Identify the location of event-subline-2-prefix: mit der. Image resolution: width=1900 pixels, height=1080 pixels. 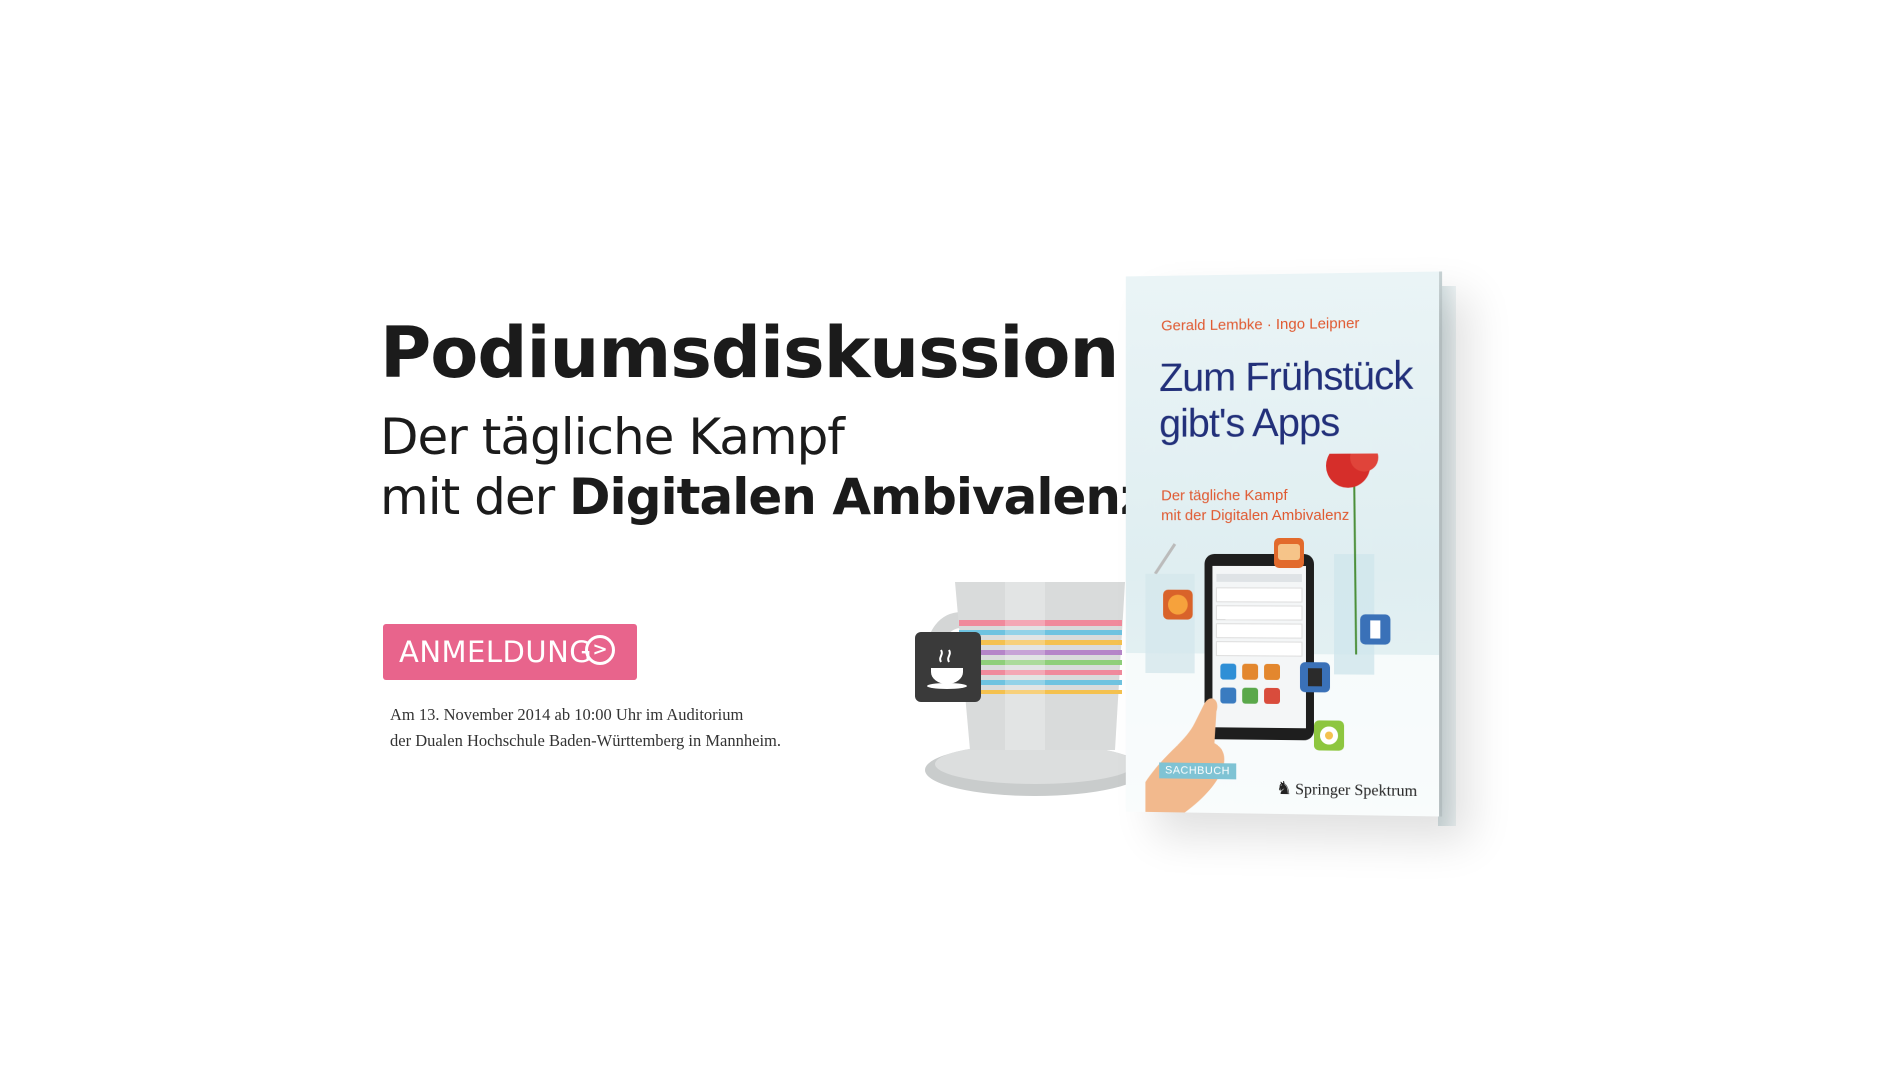
(474, 497).